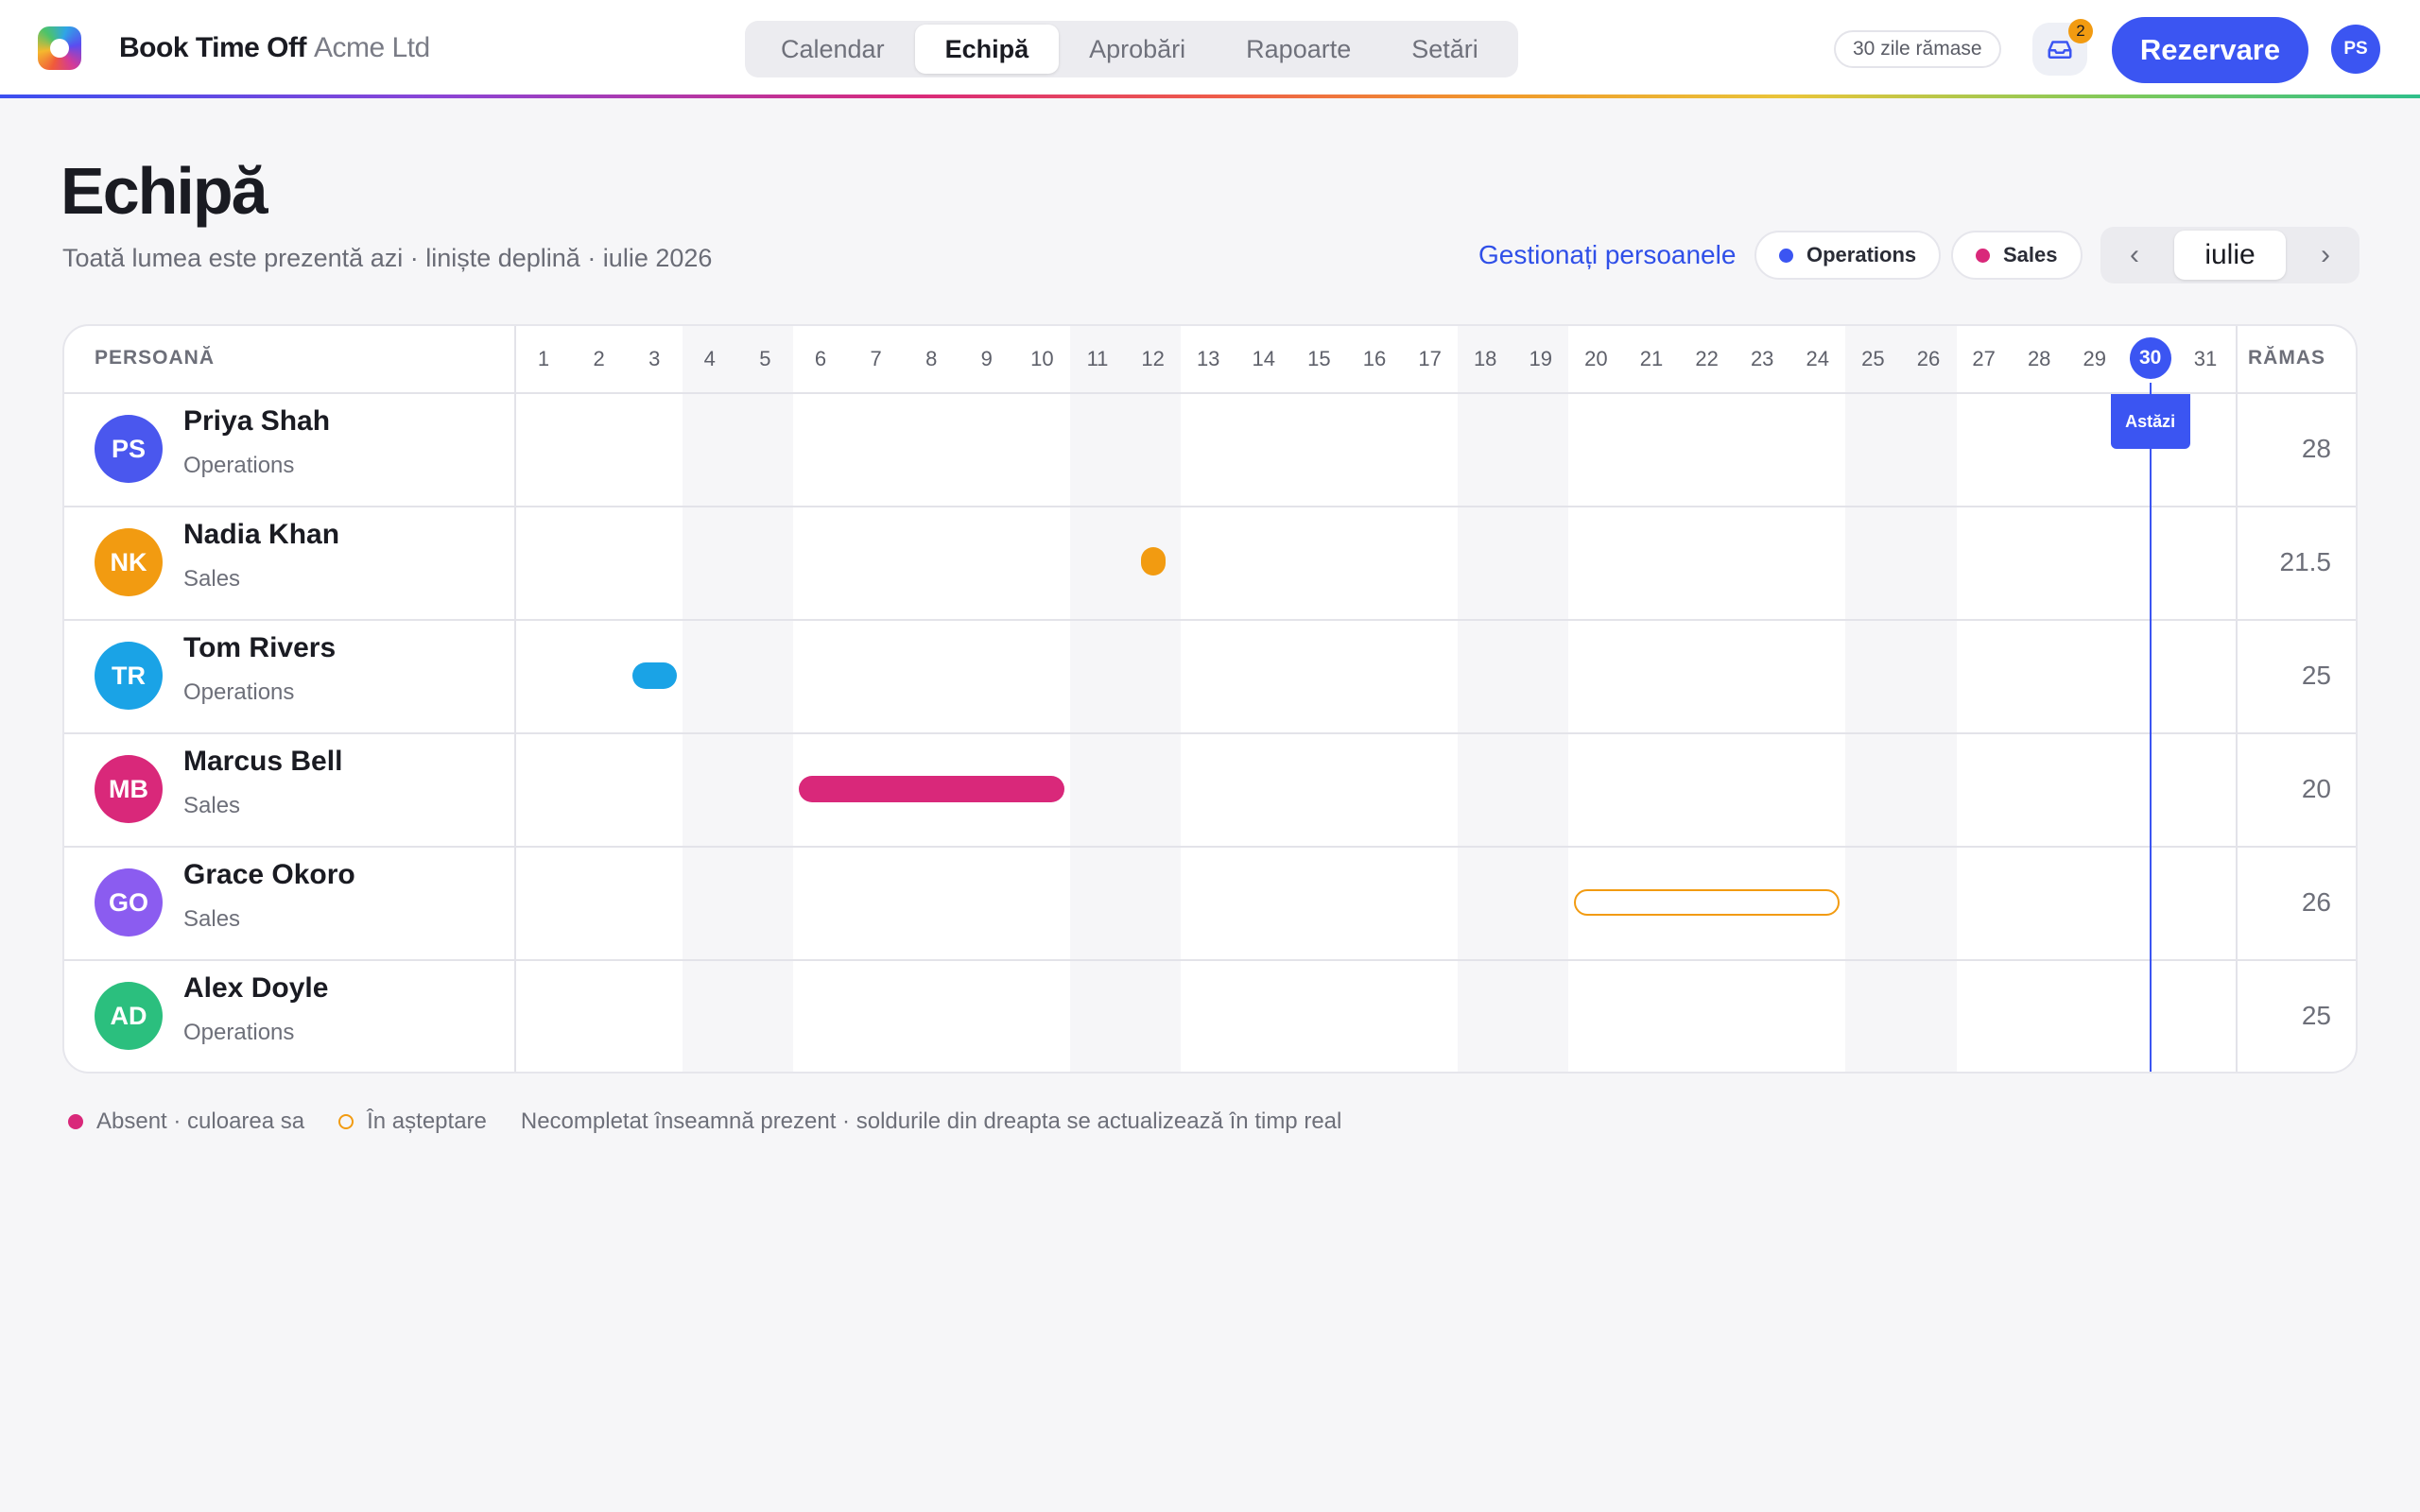  What do you see at coordinates (1210, 96) in the screenshot?
I see `accent-gradient-line` at bounding box center [1210, 96].